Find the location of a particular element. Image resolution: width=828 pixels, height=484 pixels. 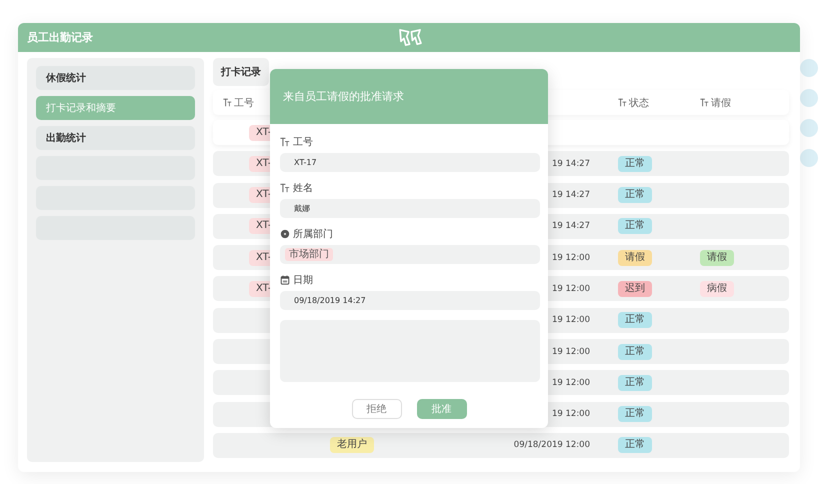

field-label: 工号 is located at coordinates (303, 142).